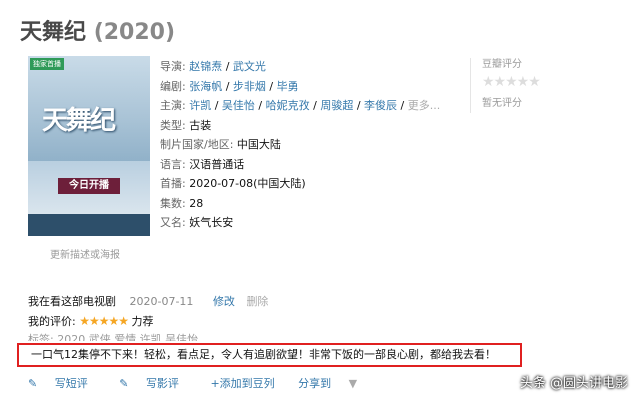  What do you see at coordinates (72, 301) in the screenshot?
I see `watching-text: 我在看这部电视剧` at bounding box center [72, 301].